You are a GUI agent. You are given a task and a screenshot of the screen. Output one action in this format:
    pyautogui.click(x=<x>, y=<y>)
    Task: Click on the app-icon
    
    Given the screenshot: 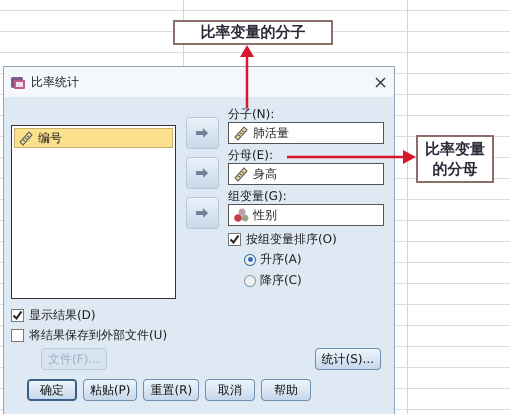 What is the action you would take?
    pyautogui.click(x=18, y=82)
    